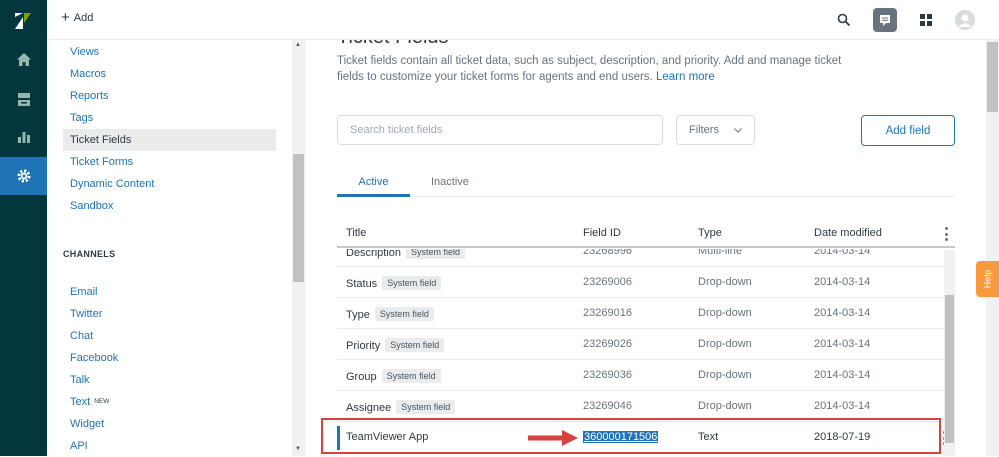 Image resolution: width=999 pixels, height=457 pixels. I want to click on sidebar-item-sandbox: Sandbox, so click(169, 206).